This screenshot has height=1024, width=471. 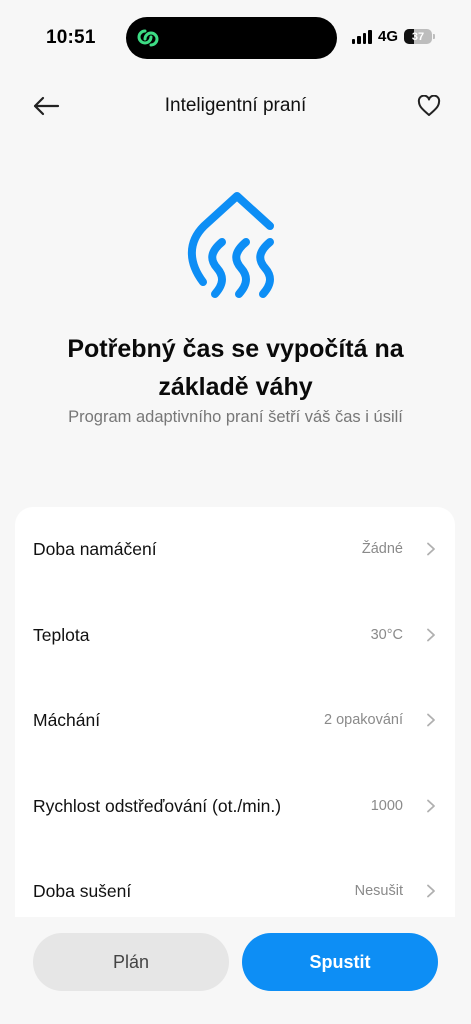 I want to click on top-app-bar: Inteligentní praní, so click(x=235, y=106).